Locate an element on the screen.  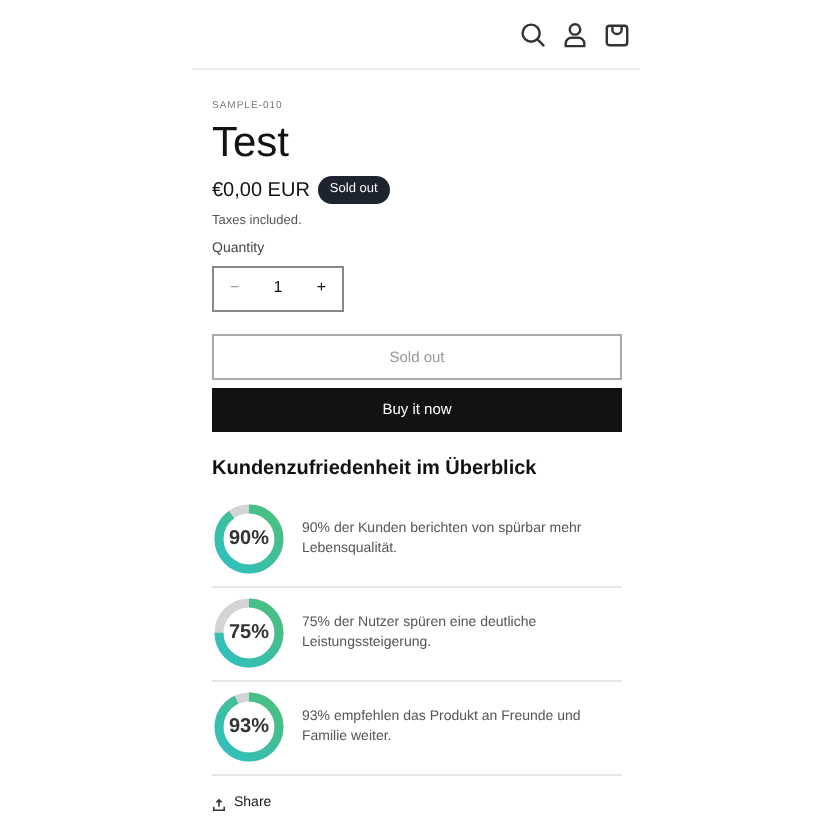
percent-label: 93% is located at coordinates (248, 727).